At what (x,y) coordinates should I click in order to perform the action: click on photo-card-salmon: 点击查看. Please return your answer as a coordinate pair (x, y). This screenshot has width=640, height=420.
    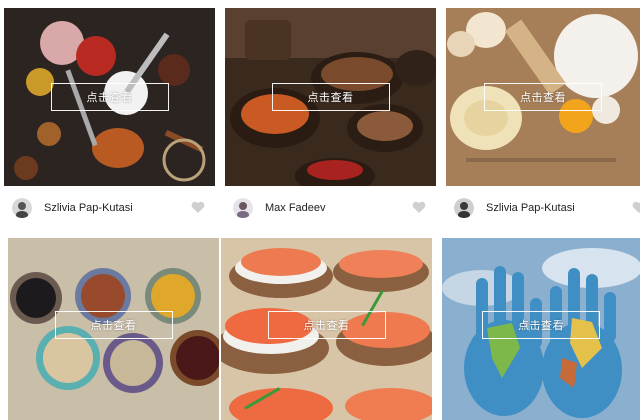
    Looking at the image, I should click on (326, 329).